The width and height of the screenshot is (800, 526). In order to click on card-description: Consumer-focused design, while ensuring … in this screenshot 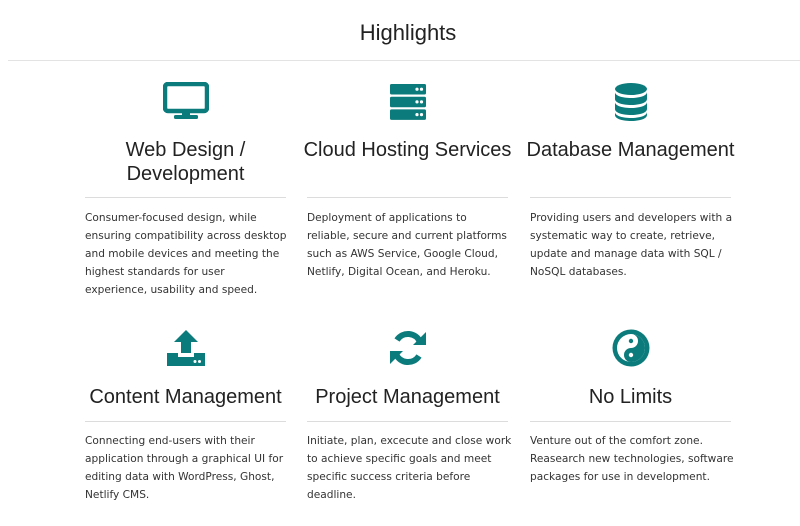, I will do `click(186, 254)`.